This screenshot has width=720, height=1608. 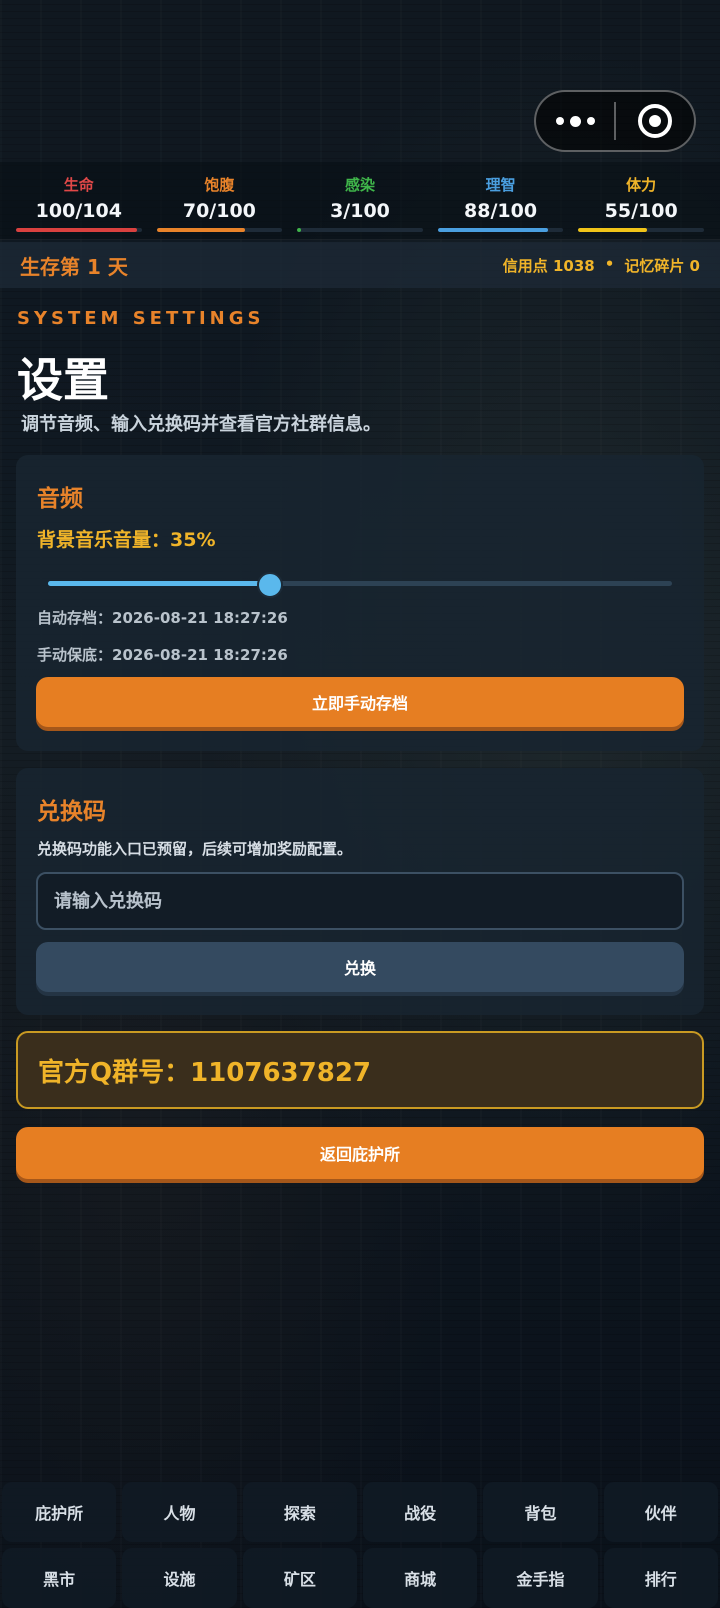 I want to click on bottom-nav: 庇护所 人物 探索 战役 背包 伙伴 黑市 设施 矿区 商城 金手指 排行, so click(x=360, y=1545).